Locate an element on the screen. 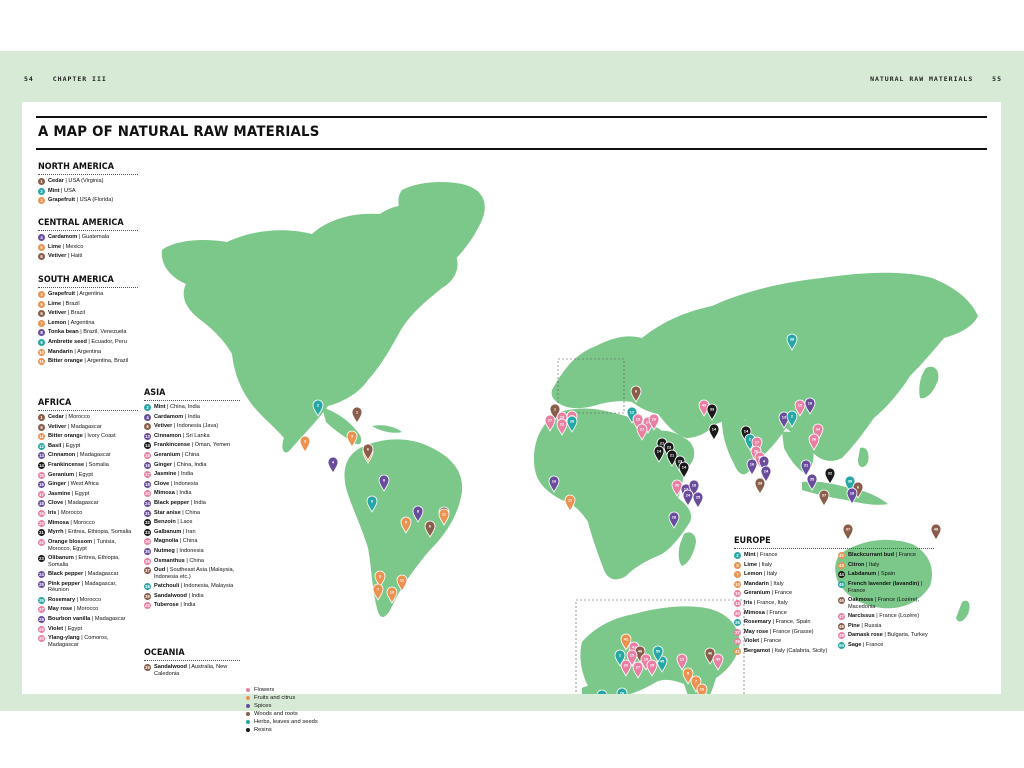 The image size is (1024, 768). running-header-right: NATURAL RAW MATERIALS 55 is located at coordinates (936, 79).